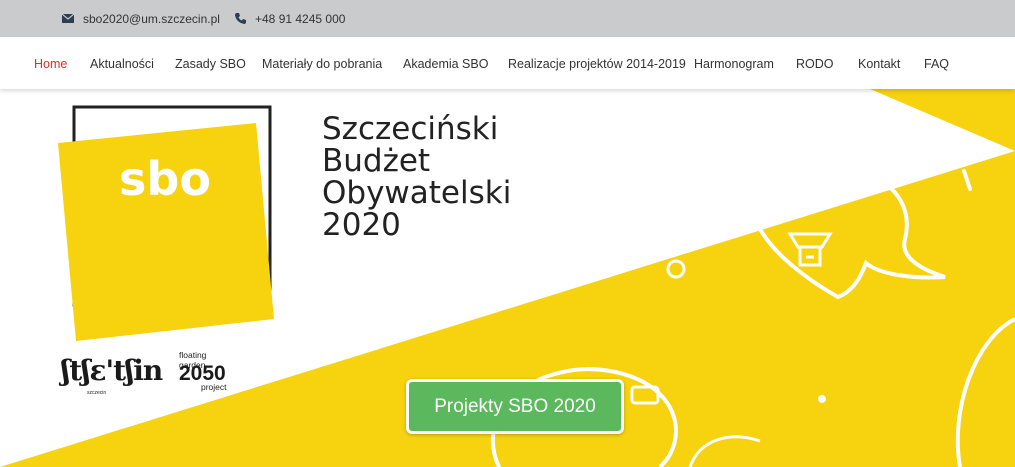 The height and width of the screenshot is (467, 1015). I want to click on phone-icon, so click(240, 18).